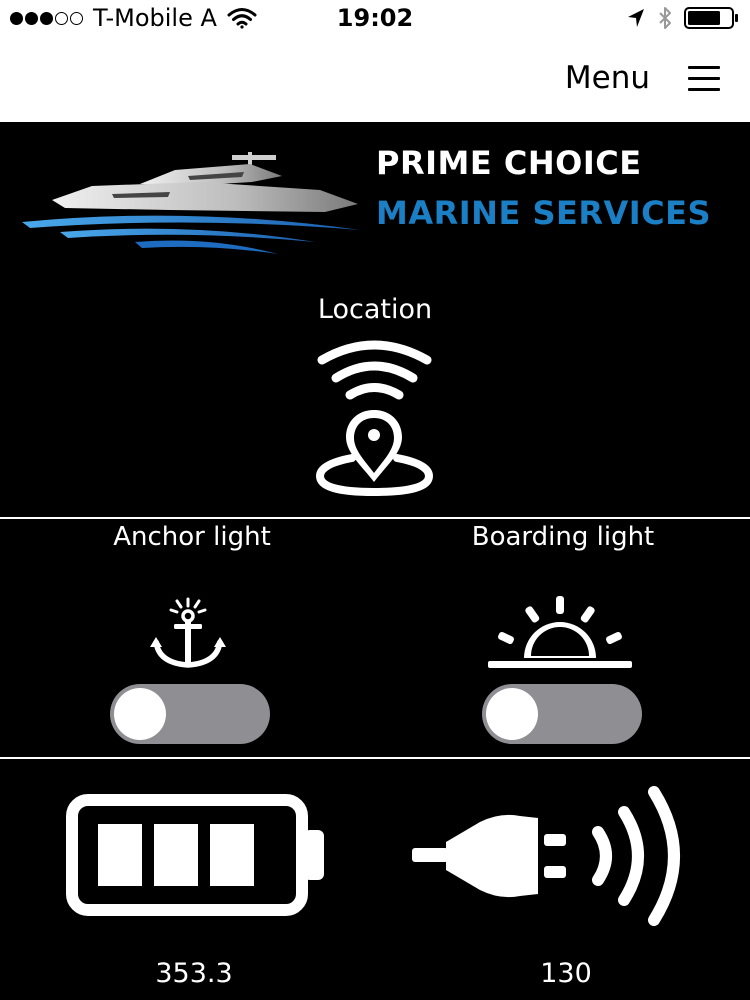  I want to click on status-left: T-Mobile A, so click(133, 18).